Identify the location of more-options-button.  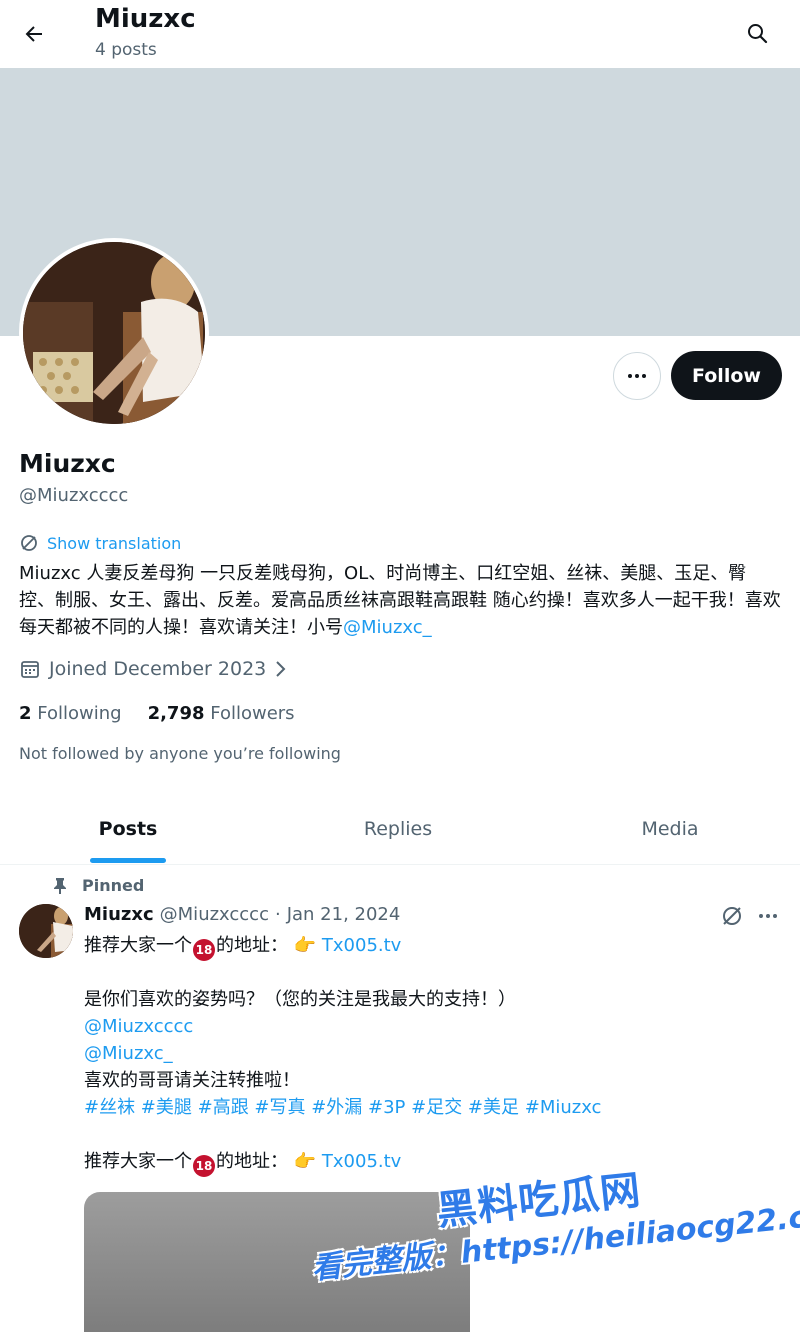
(637, 376).